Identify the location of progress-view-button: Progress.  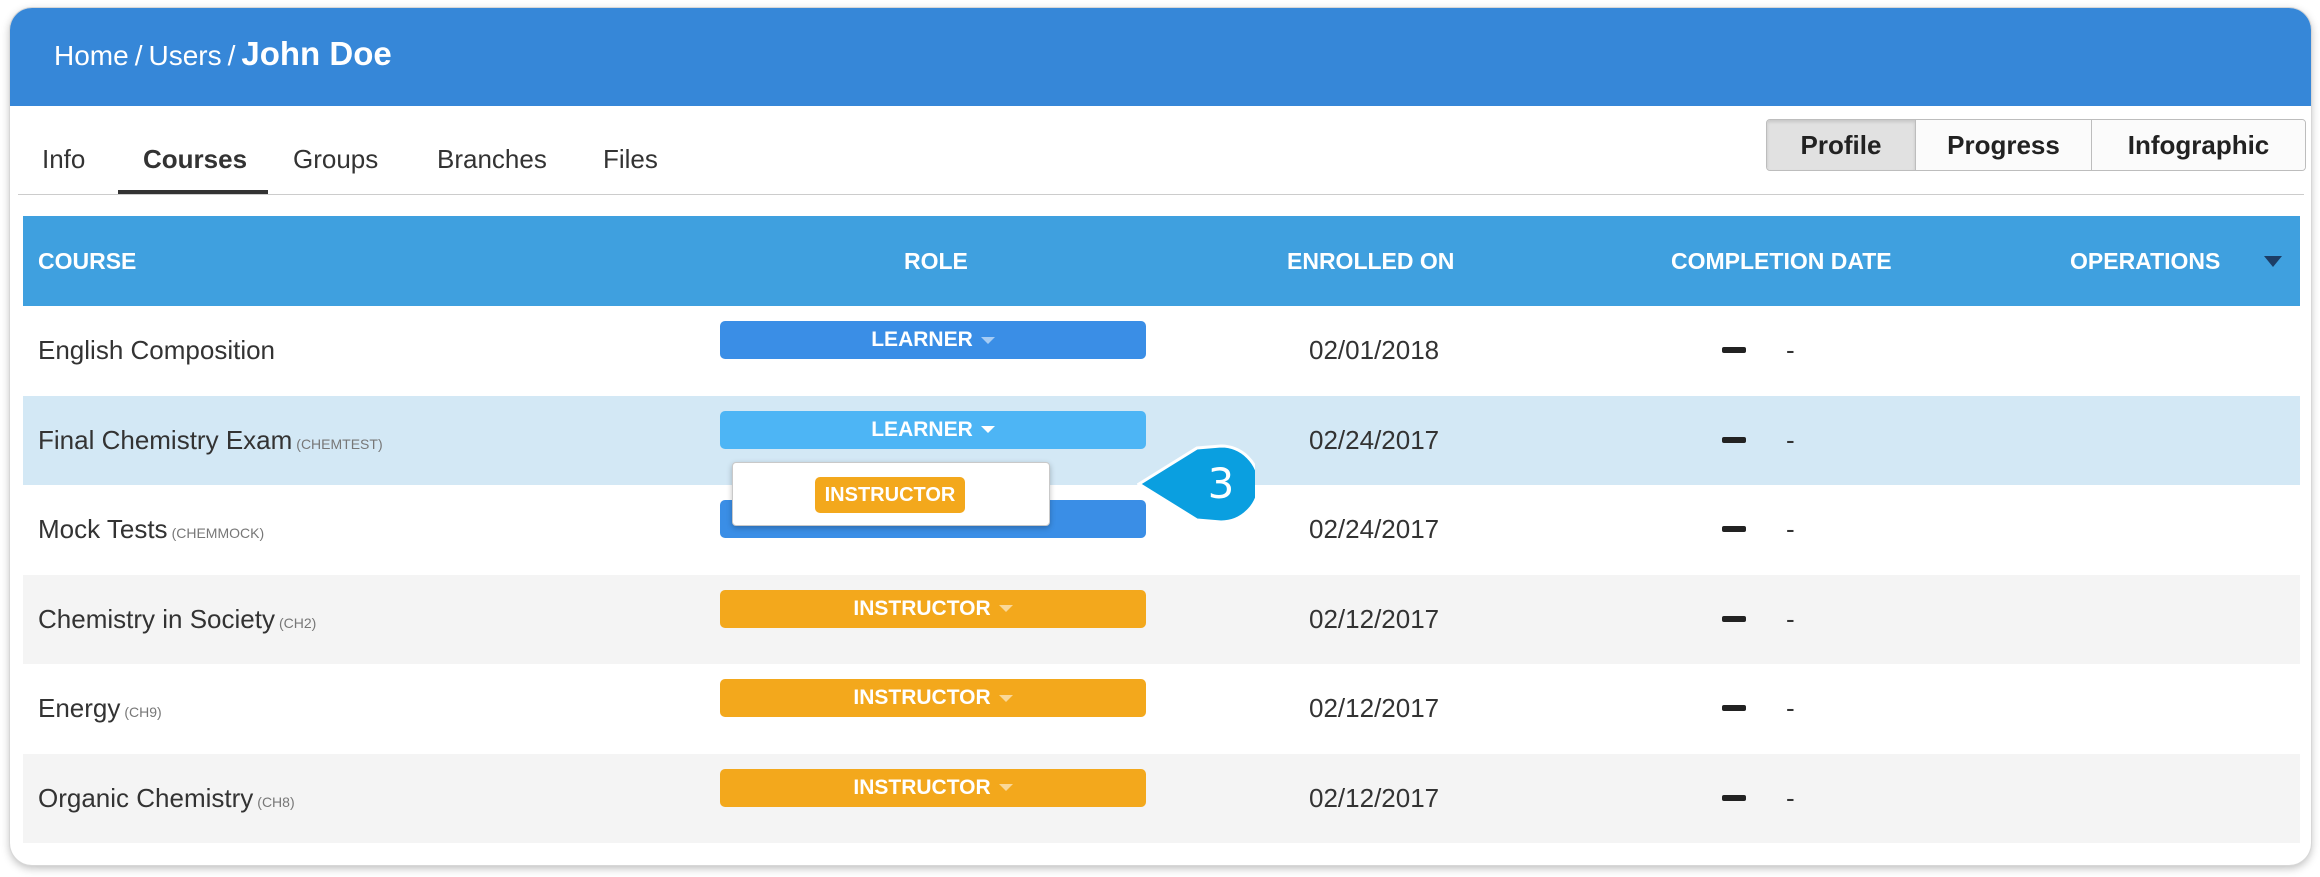
(2004, 145).